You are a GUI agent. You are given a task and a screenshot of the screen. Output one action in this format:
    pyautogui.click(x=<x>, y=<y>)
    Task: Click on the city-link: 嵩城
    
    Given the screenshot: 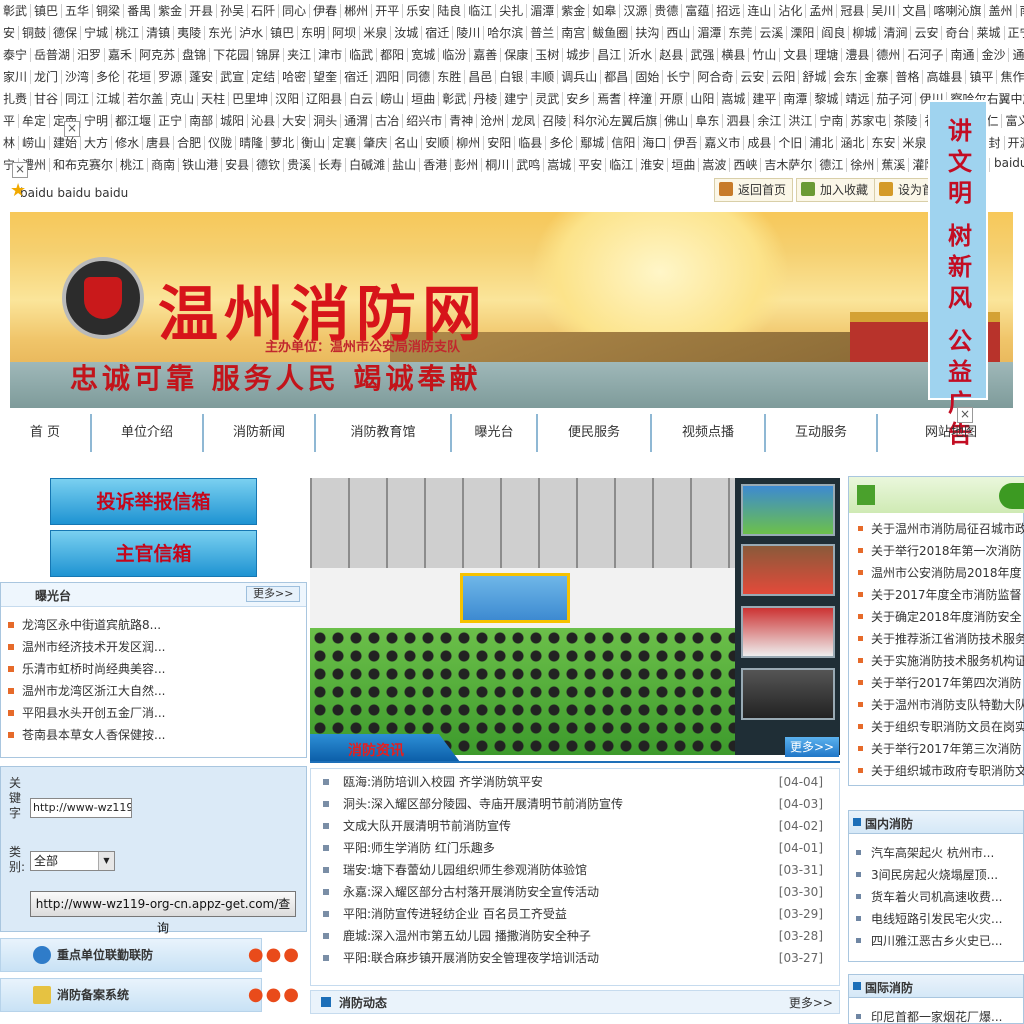 What is the action you would take?
    pyautogui.click(x=560, y=165)
    